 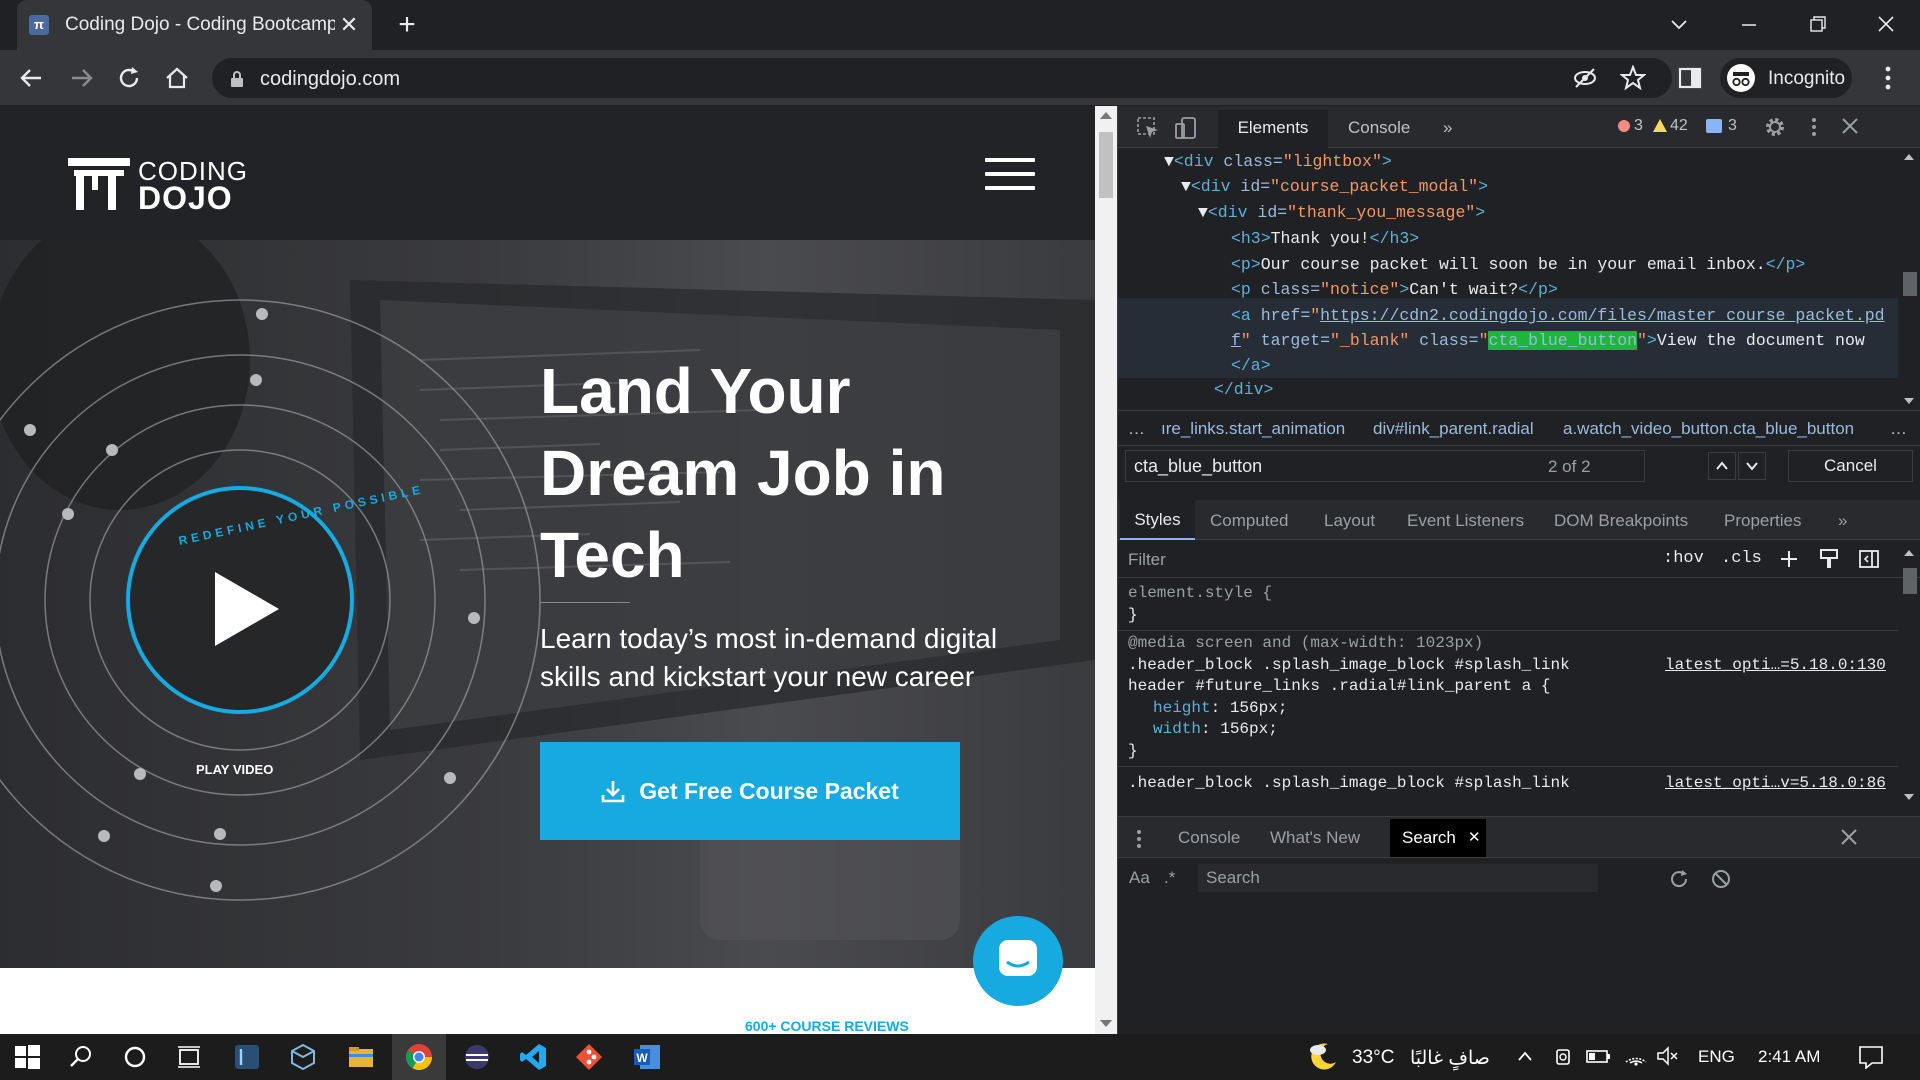 What do you see at coordinates (1679, 126) in the screenshot?
I see `warning-count: 42` at bounding box center [1679, 126].